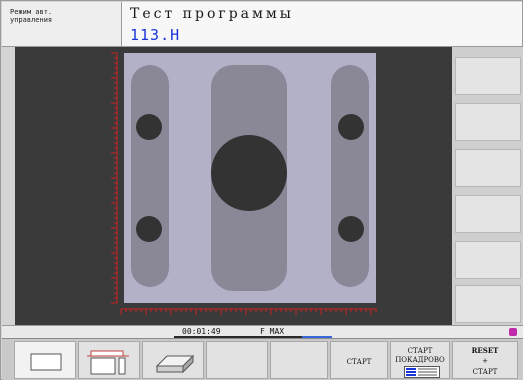 The width and height of the screenshot is (523, 380). I want to click on left-slot, so click(150, 176).